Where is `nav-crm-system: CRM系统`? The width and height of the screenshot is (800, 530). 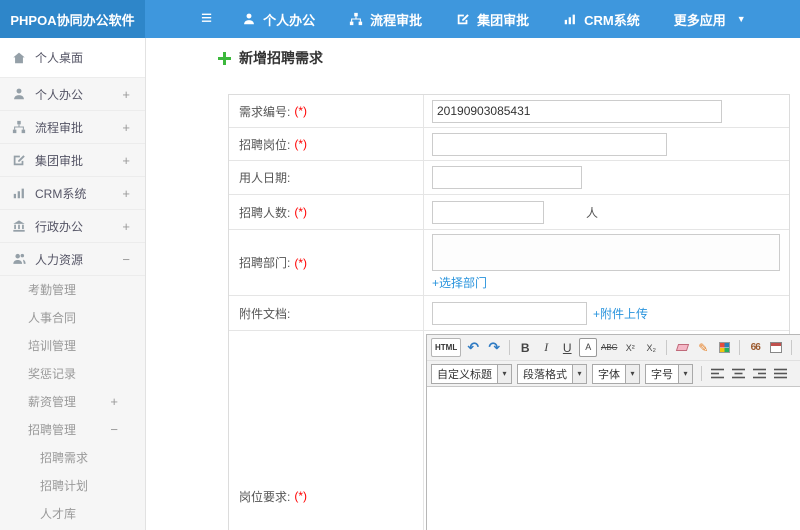 nav-crm-system: CRM系统 is located at coordinates (601, 19).